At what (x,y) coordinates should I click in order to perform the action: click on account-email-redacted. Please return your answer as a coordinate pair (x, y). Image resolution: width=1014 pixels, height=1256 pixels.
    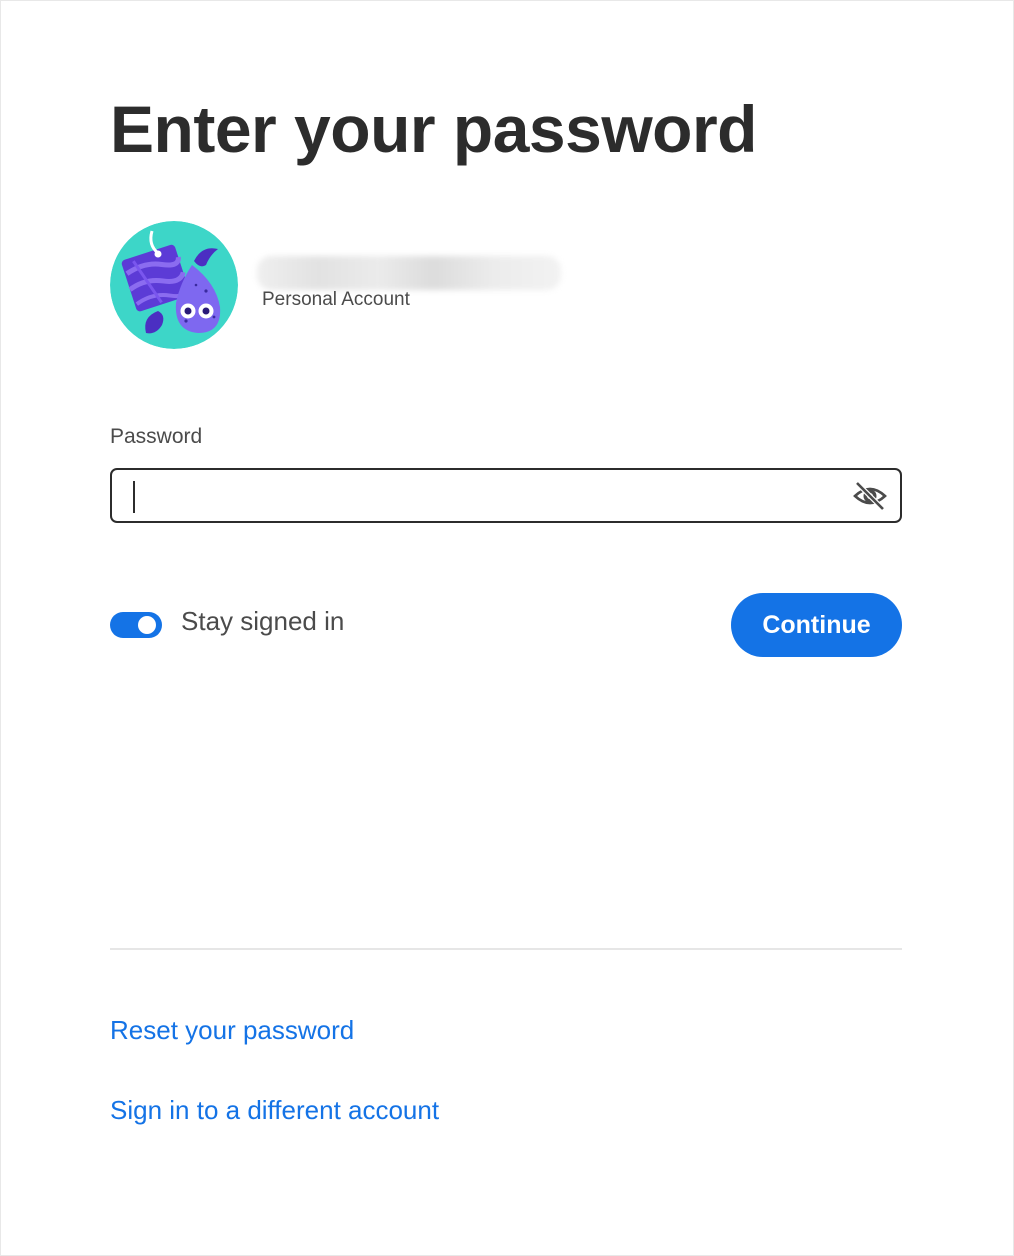
    Looking at the image, I should click on (409, 273).